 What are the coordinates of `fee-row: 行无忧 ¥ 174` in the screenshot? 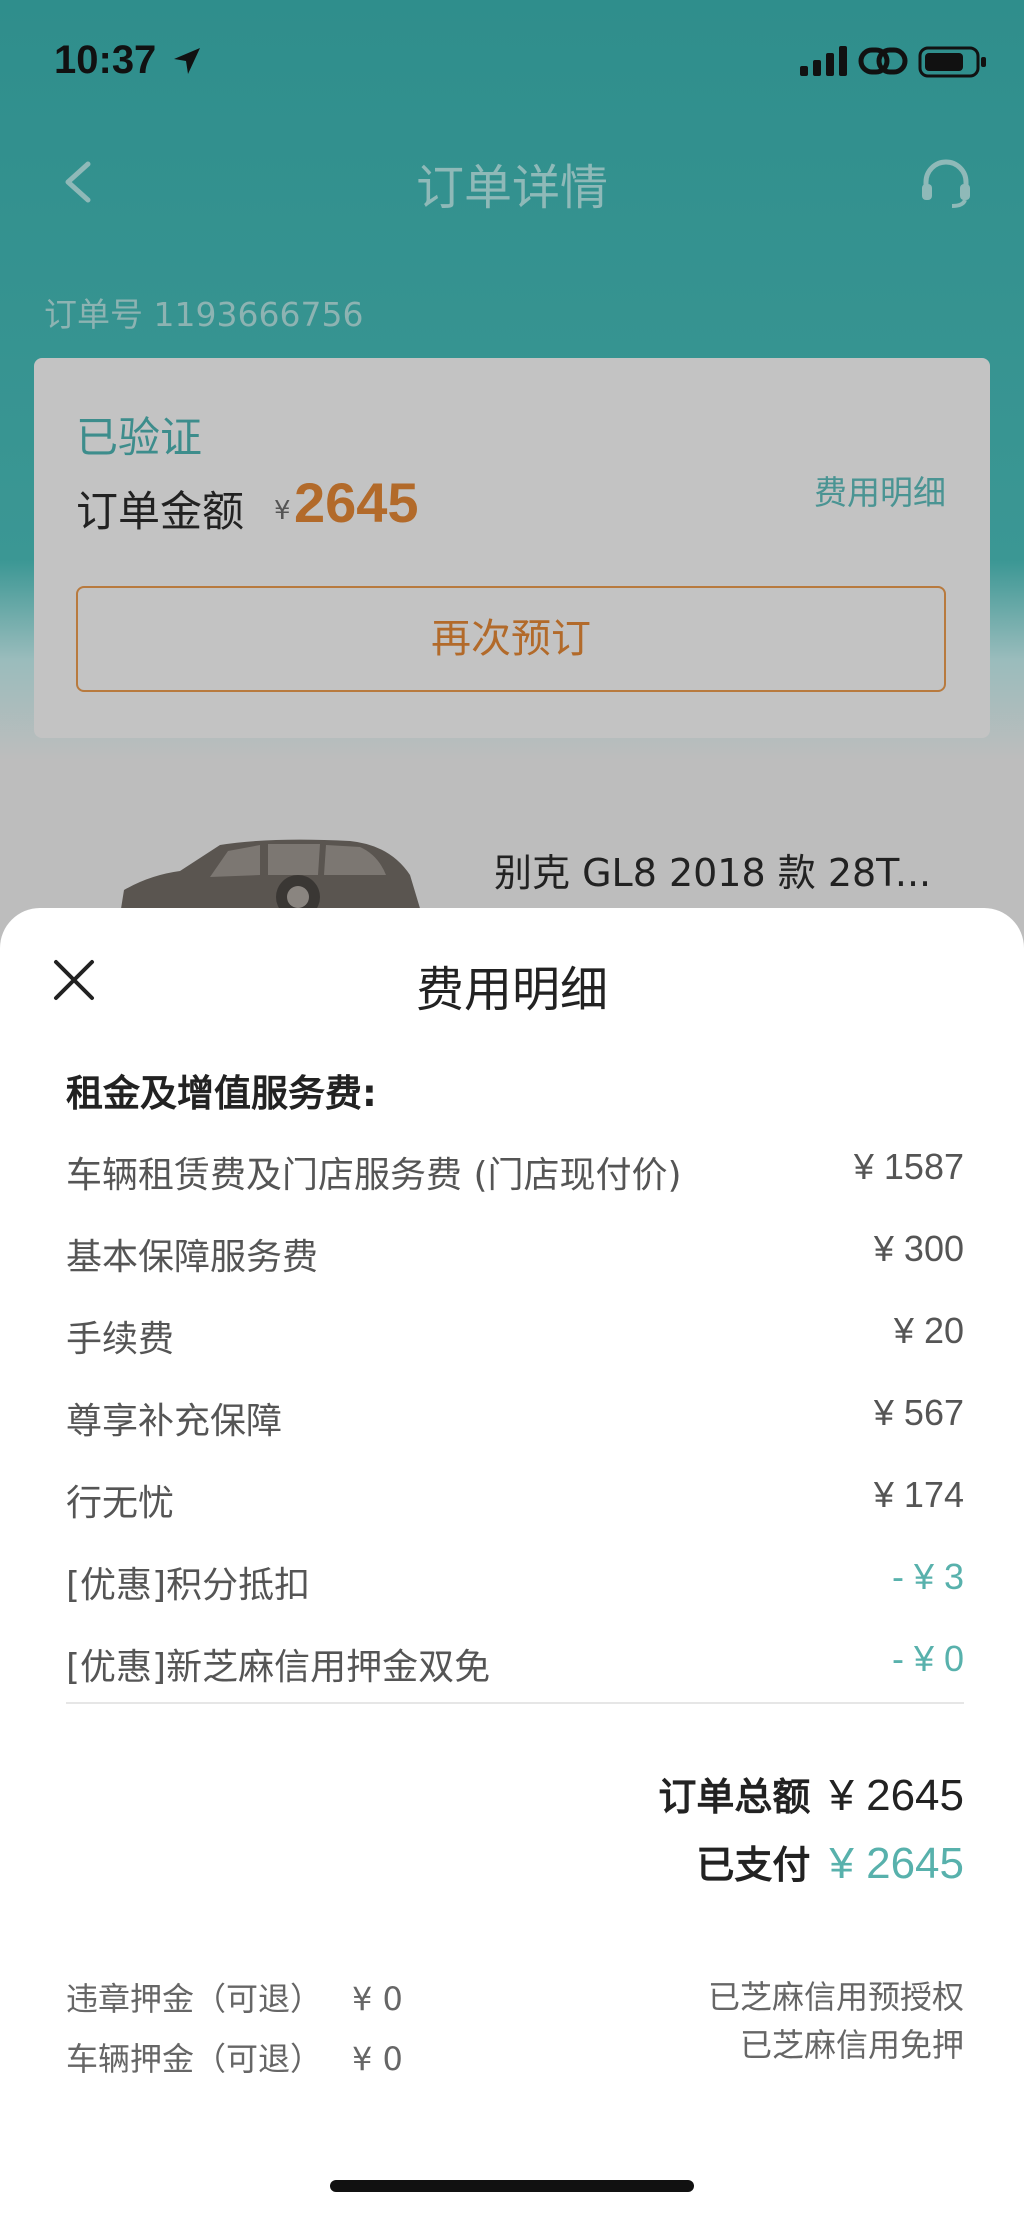 It's located at (515, 1499).